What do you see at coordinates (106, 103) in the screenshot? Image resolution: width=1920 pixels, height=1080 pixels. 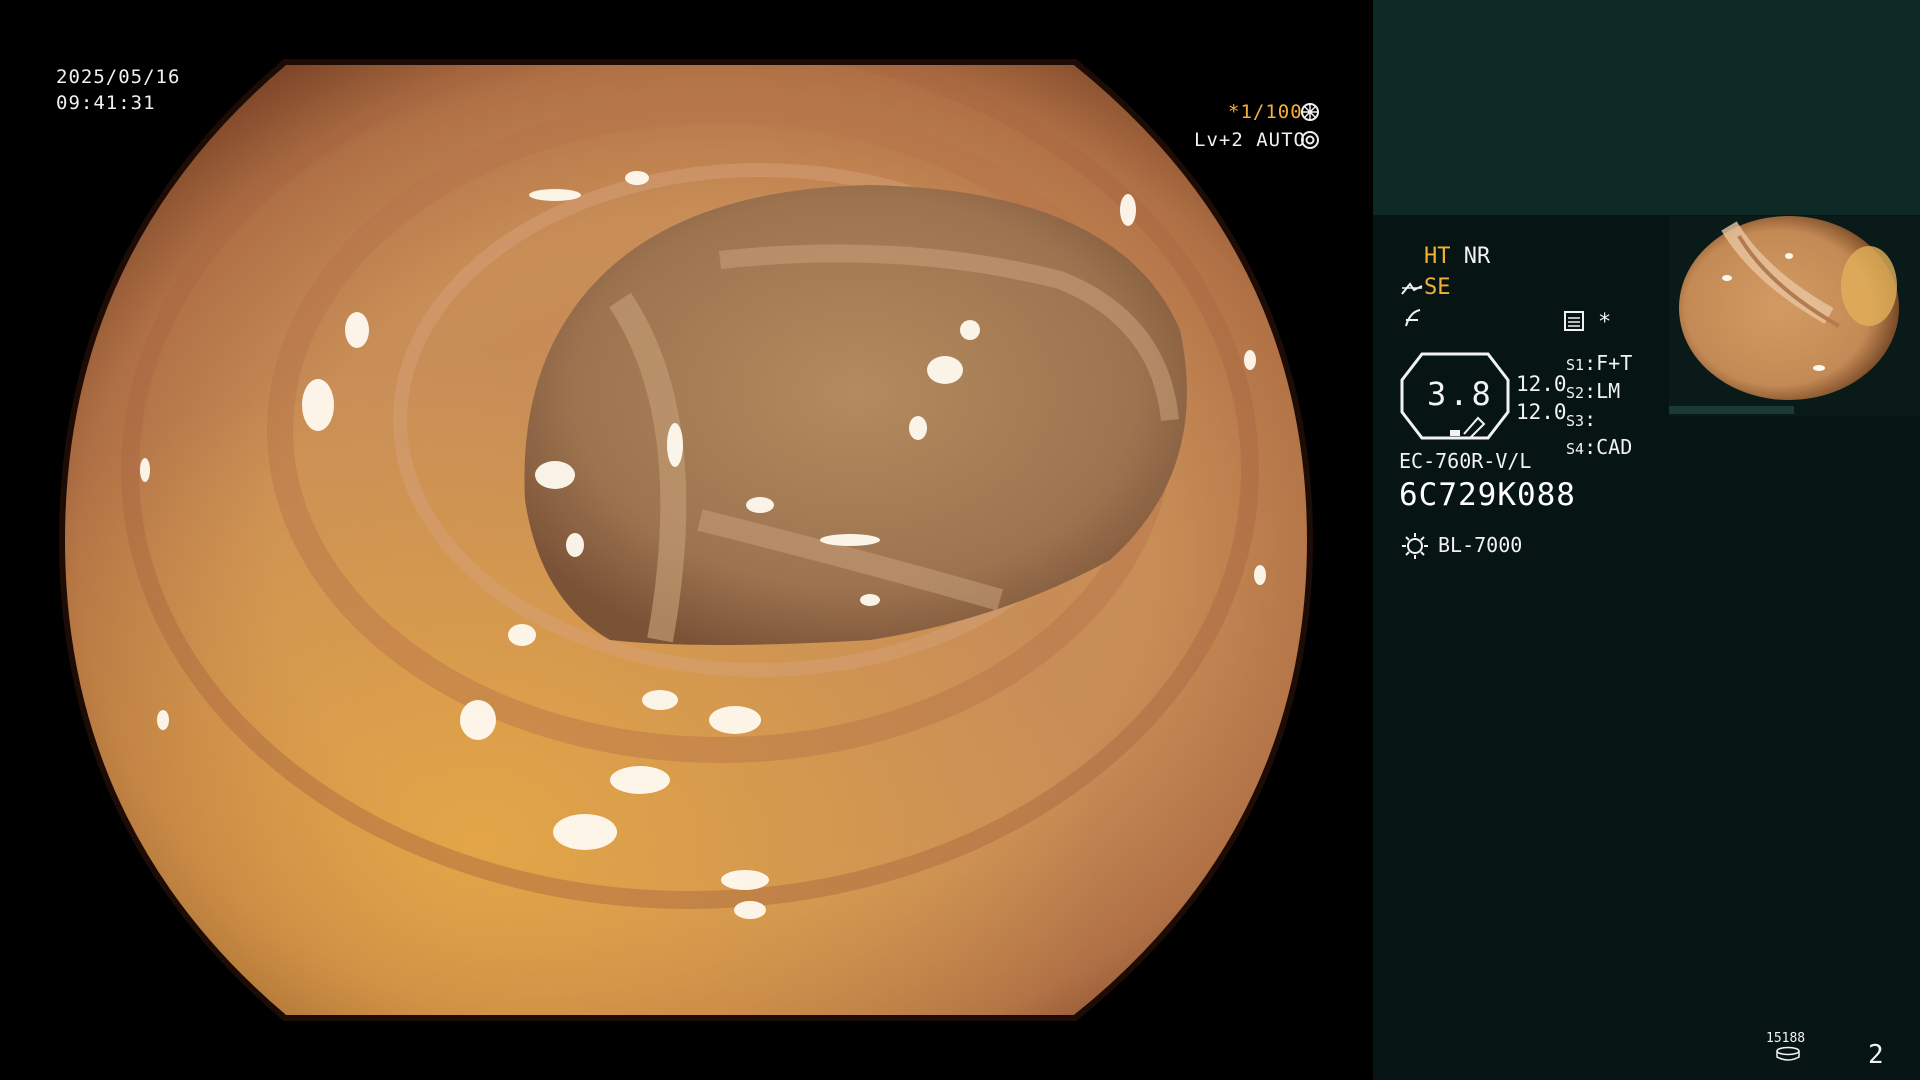 I see `time-label: 09:41:31` at bounding box center [106, 103].